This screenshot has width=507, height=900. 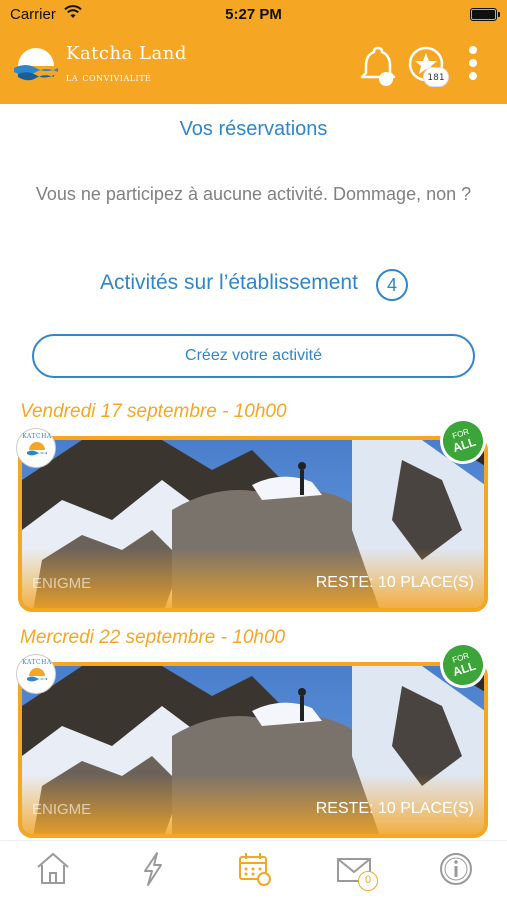 I want to click on battery-icon, so click(x=485, y=14).